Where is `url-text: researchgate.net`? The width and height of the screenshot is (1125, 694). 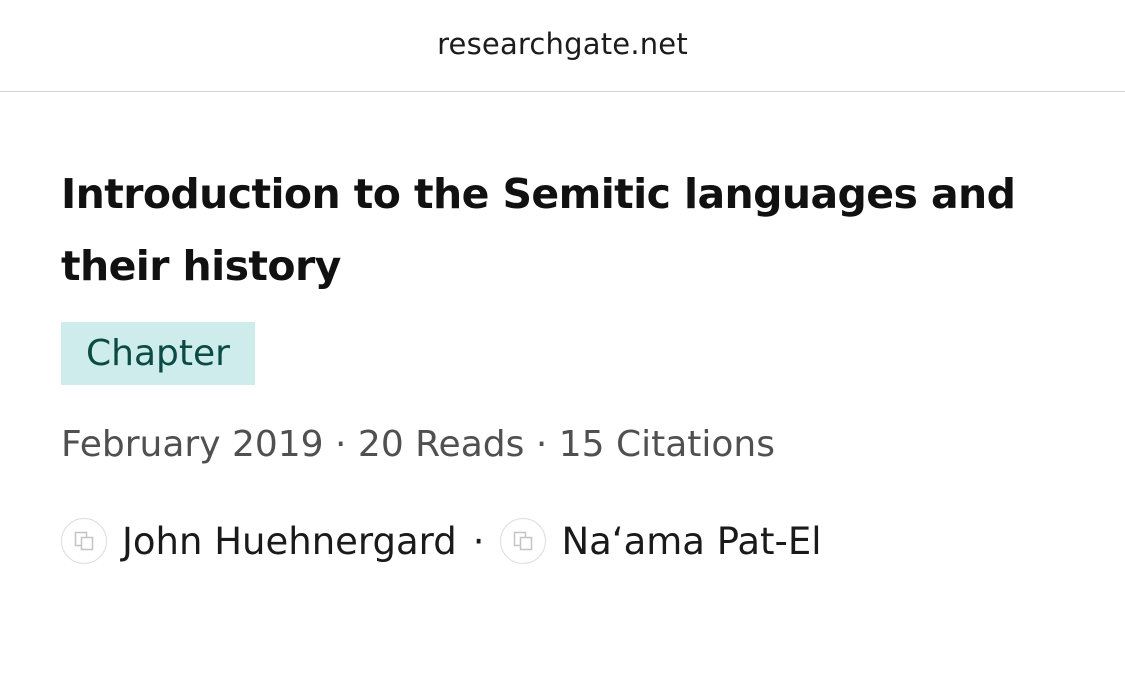 url-text: researchgate.net is located at coordinates (562, 44).